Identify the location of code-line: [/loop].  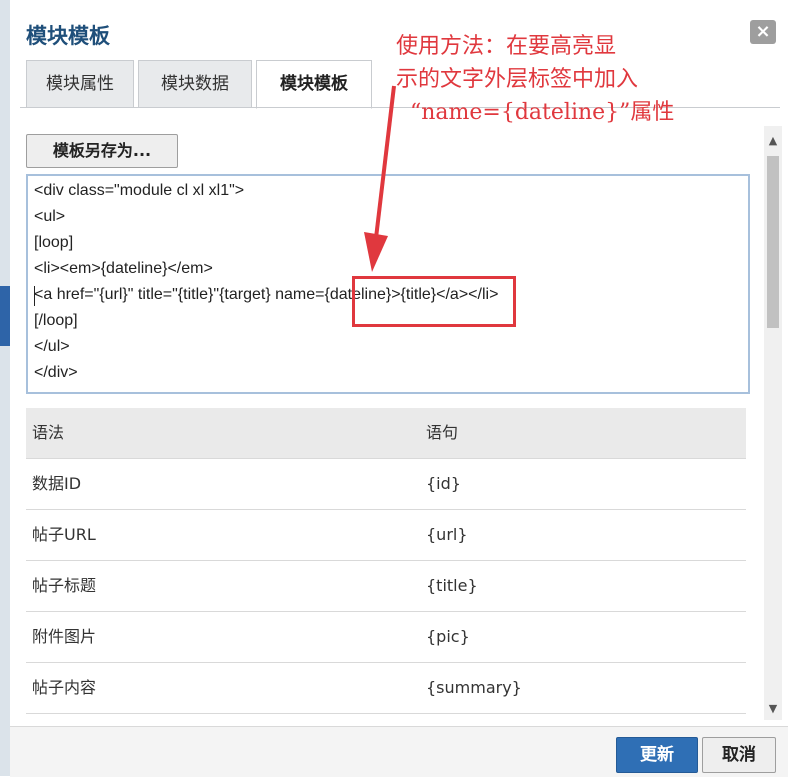
(56, 320).